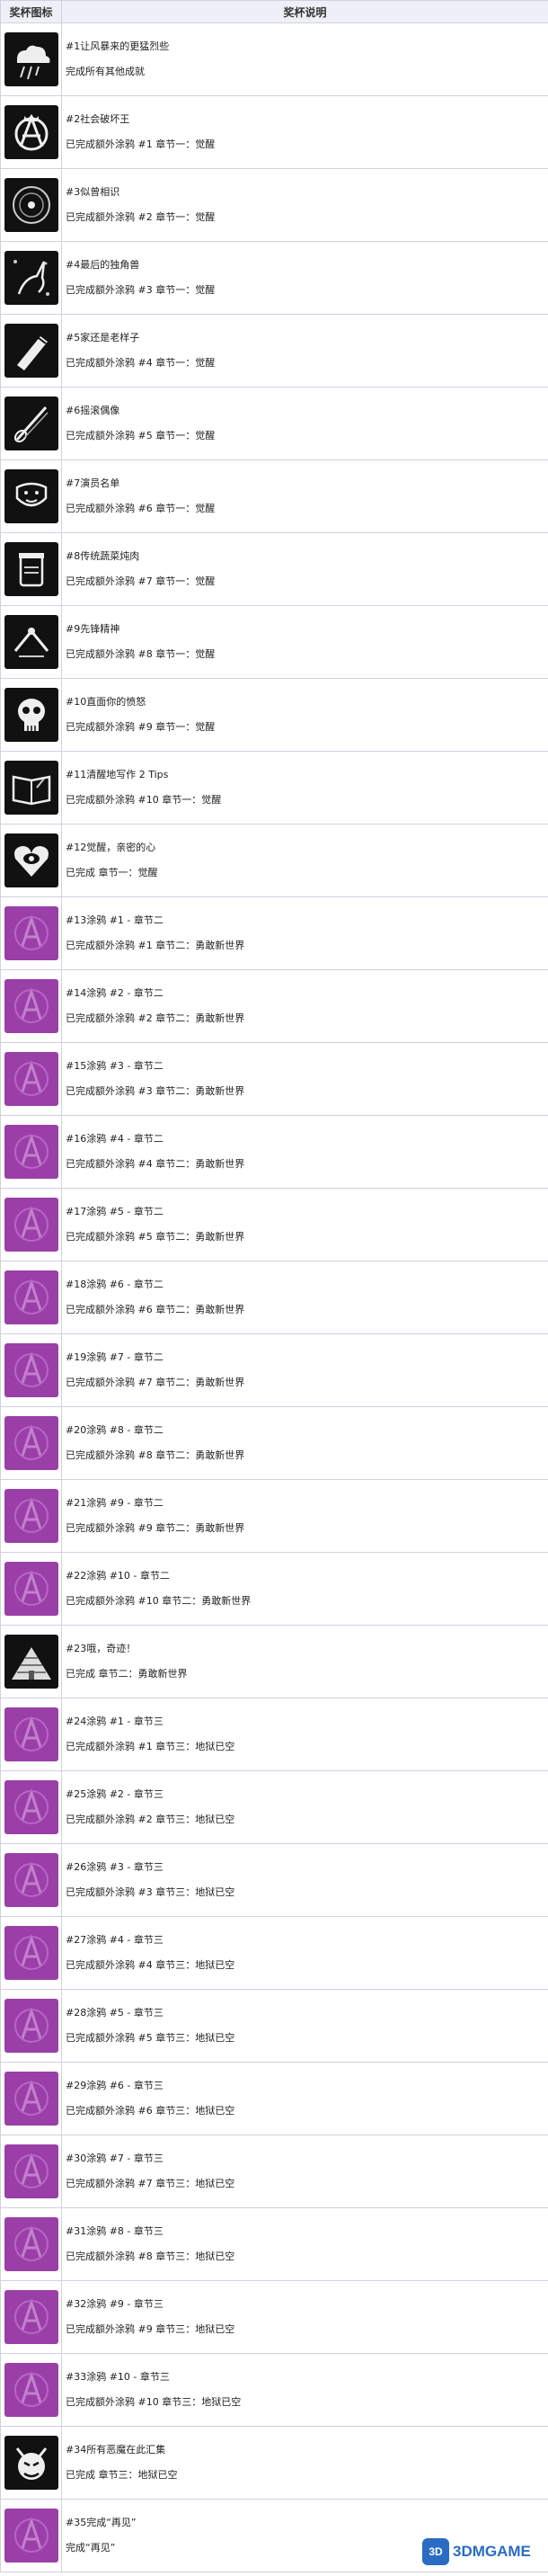  I want to click on trophy-condition: 已完成额外涂鸦 #2 章节一：觉醒, so click(141, 217).